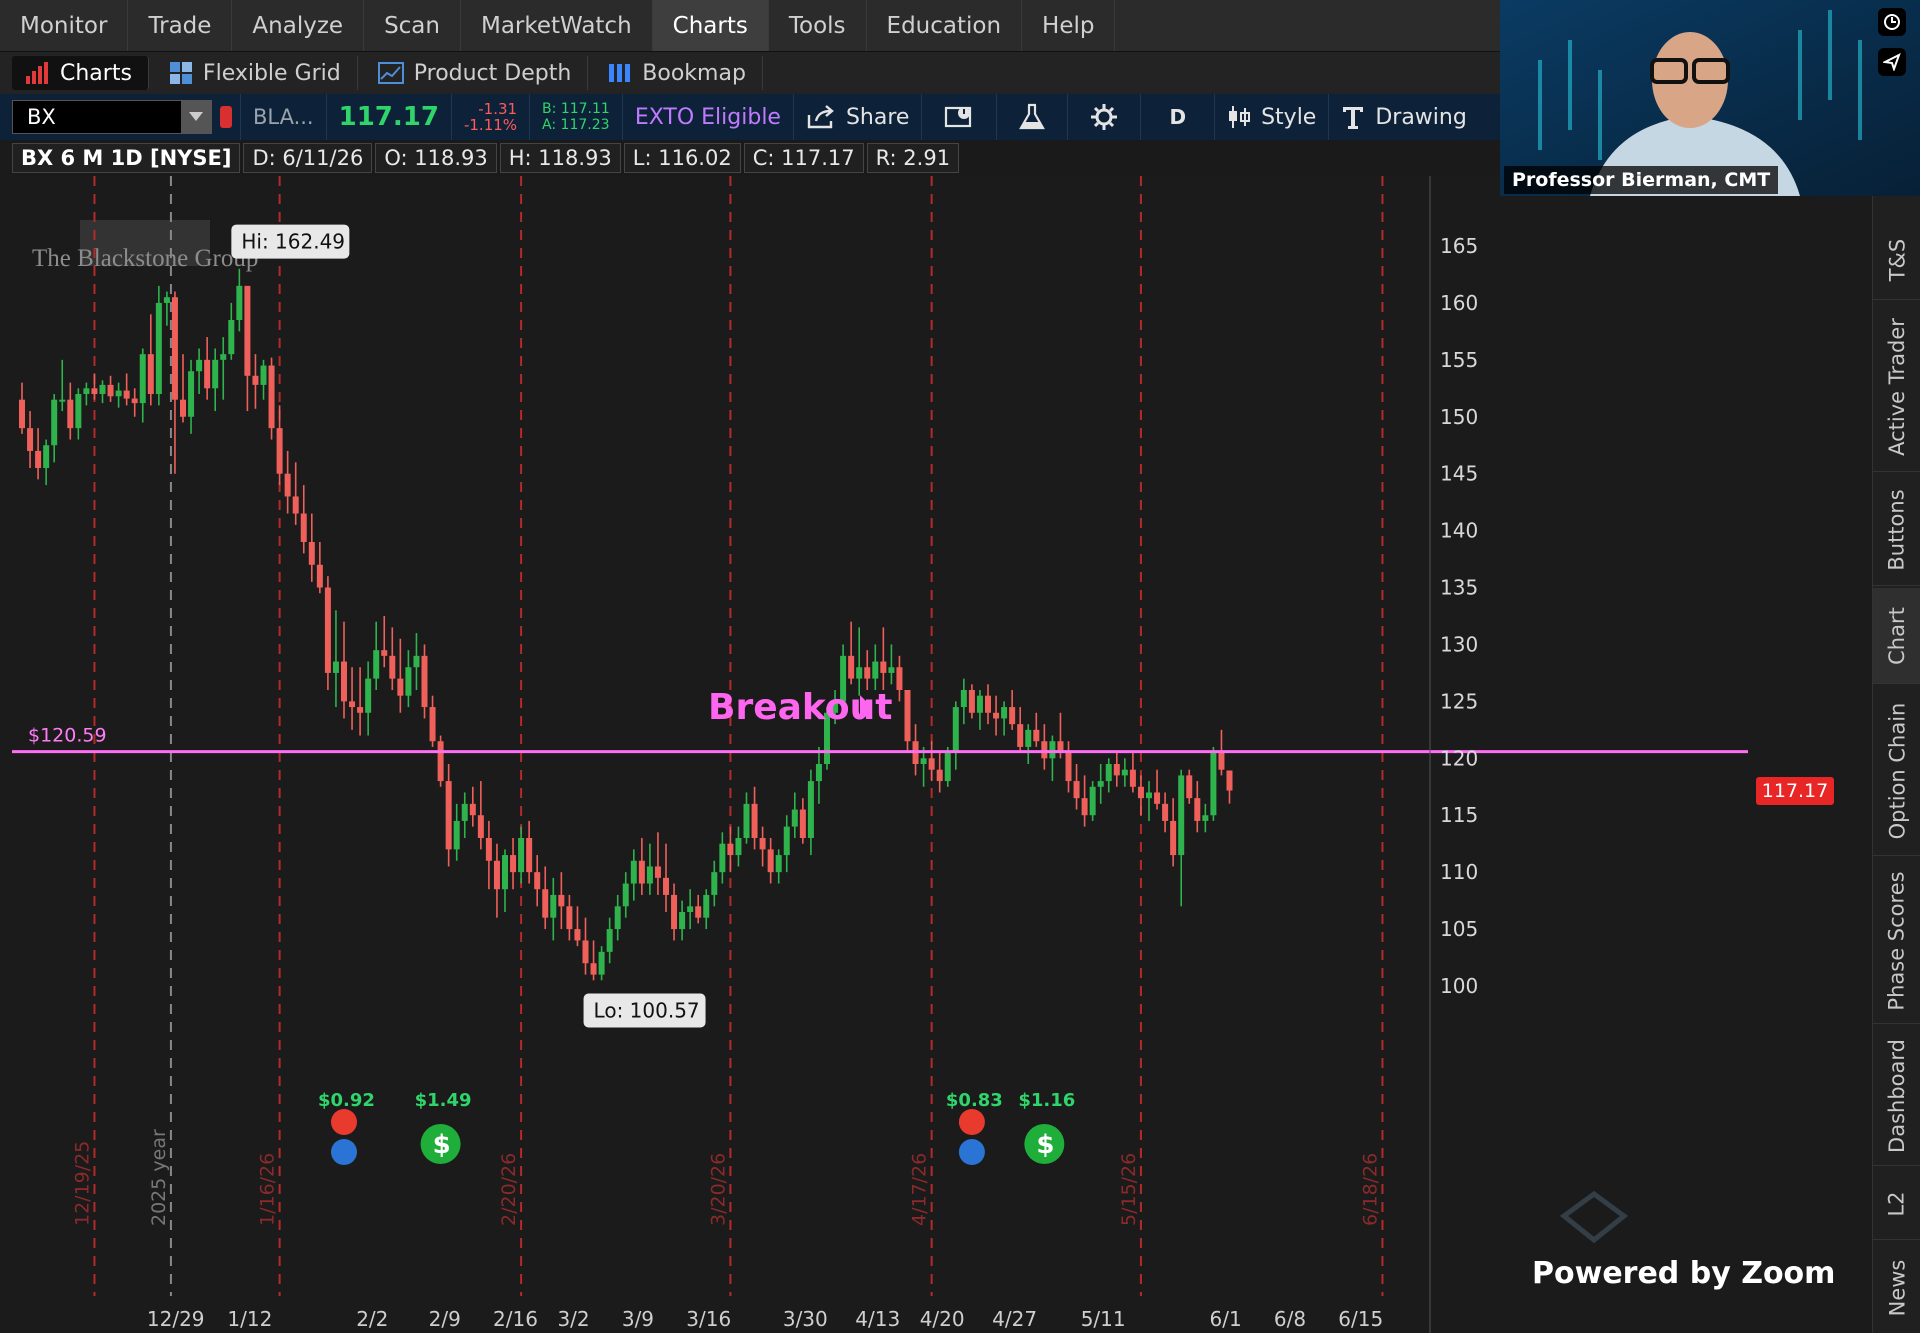 The width and height of the screenshot is (1920, 1333). What do you see at coordinates (196, 117) in the screenshot?
I see `symbol-dropdown-button` at bounding box center [196, 117].